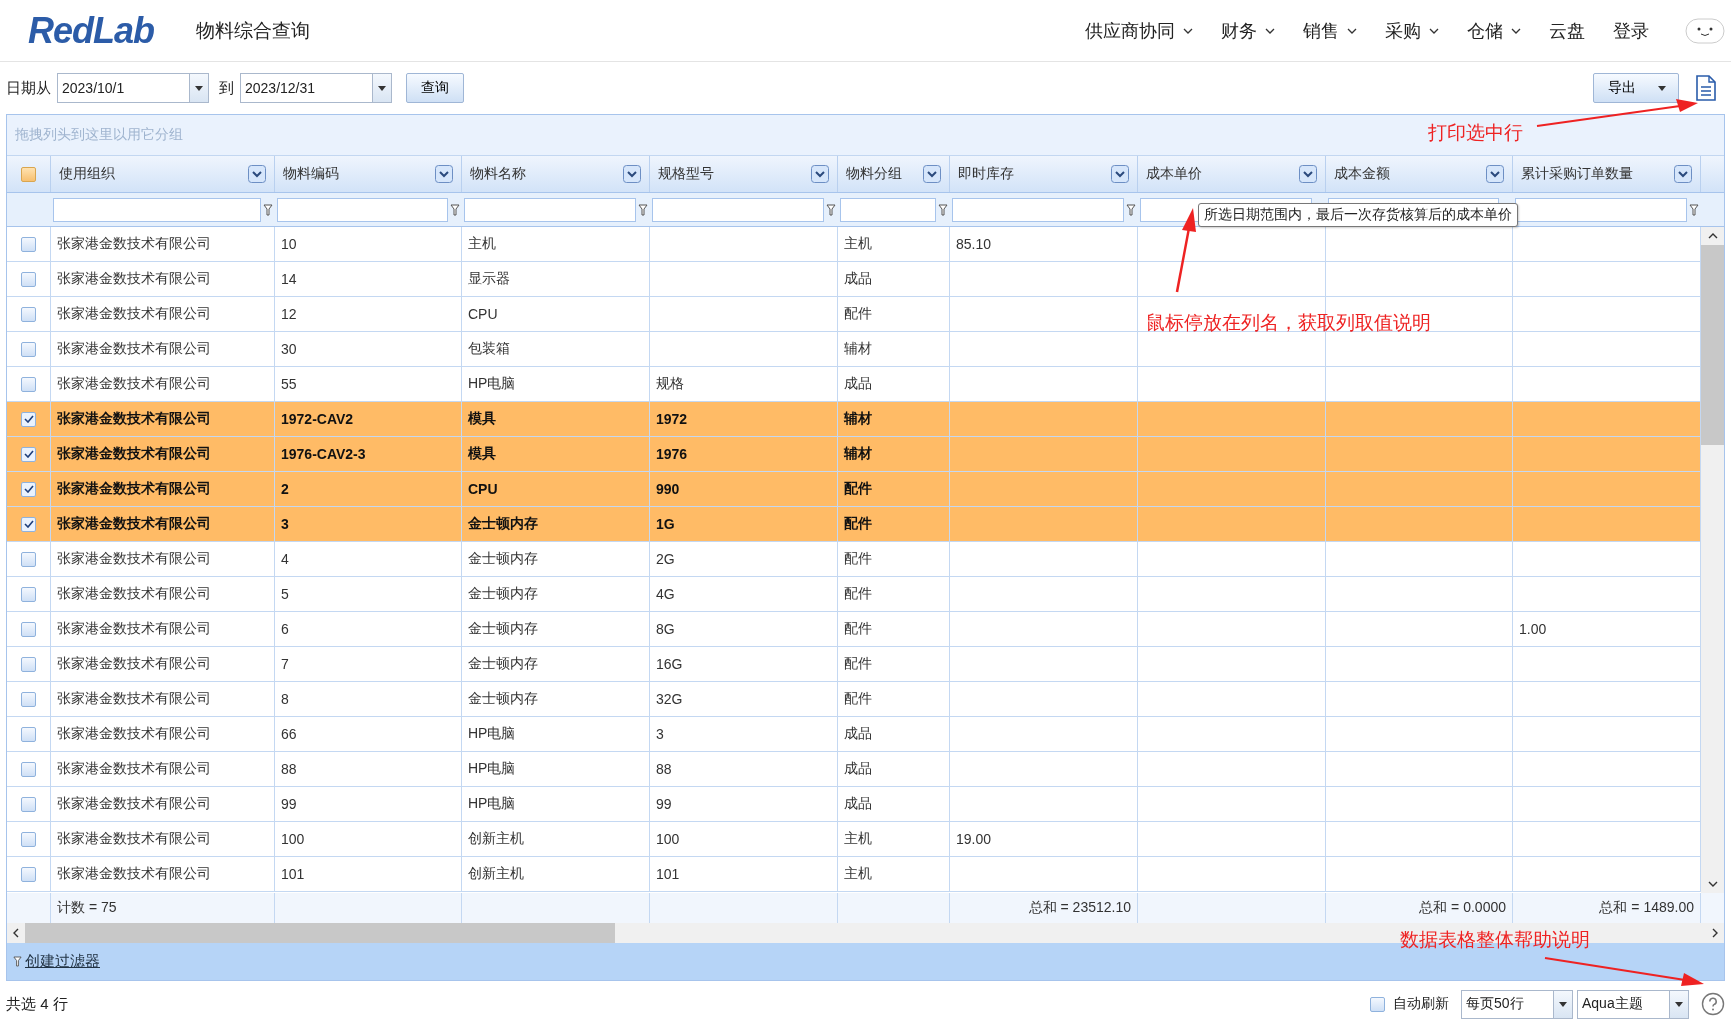  What do you see at coordinates (1646, 908) in the screenshot?
I see `column-summary: 总和 = 1489.00` at bounding box center [1646, 908].